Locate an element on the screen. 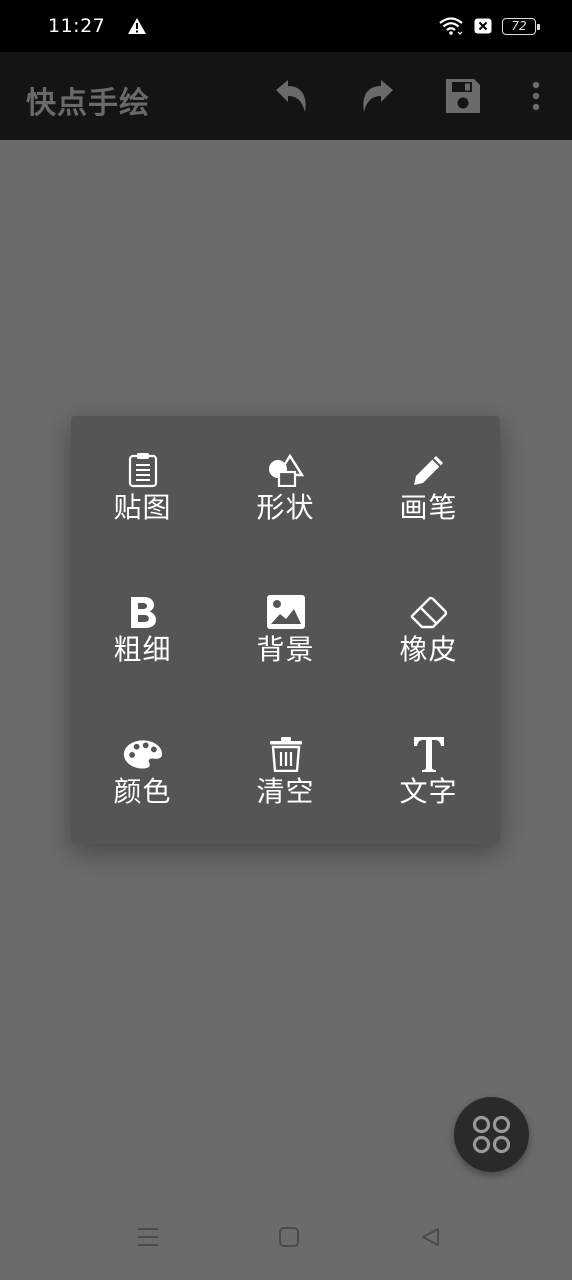 Image resolution: width=572 pixels, height=1280 pixels. menu-item-shape: 形状 is located at coordinates (285, 487).